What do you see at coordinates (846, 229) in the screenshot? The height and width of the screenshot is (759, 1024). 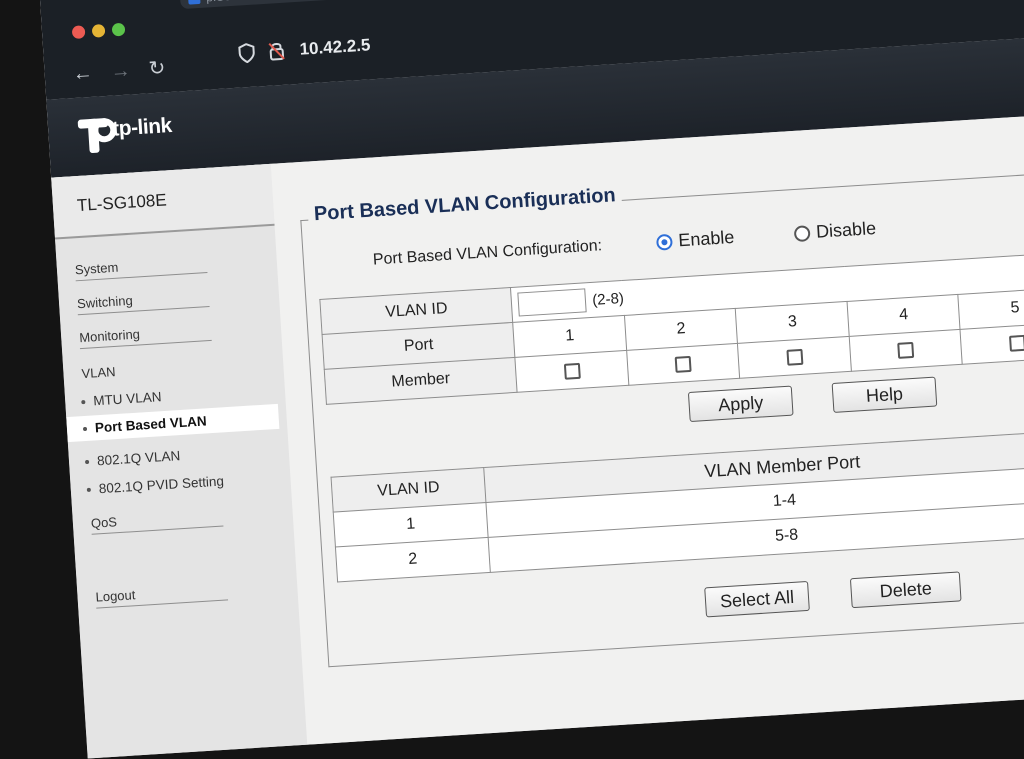 I see `disable-label: Disable` at bounding box center [846, 229].